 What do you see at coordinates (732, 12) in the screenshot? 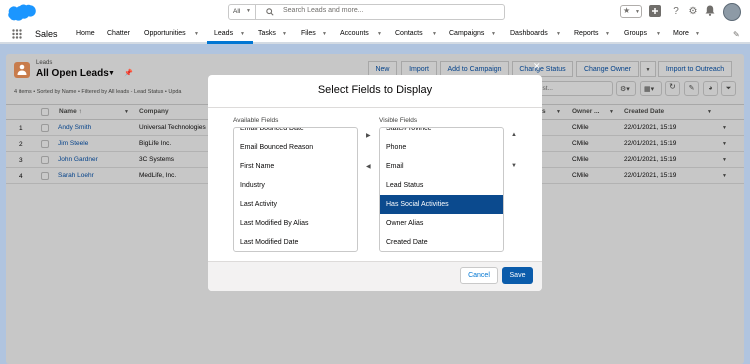
I see `user-avatar` at bounding box center [732, 12].